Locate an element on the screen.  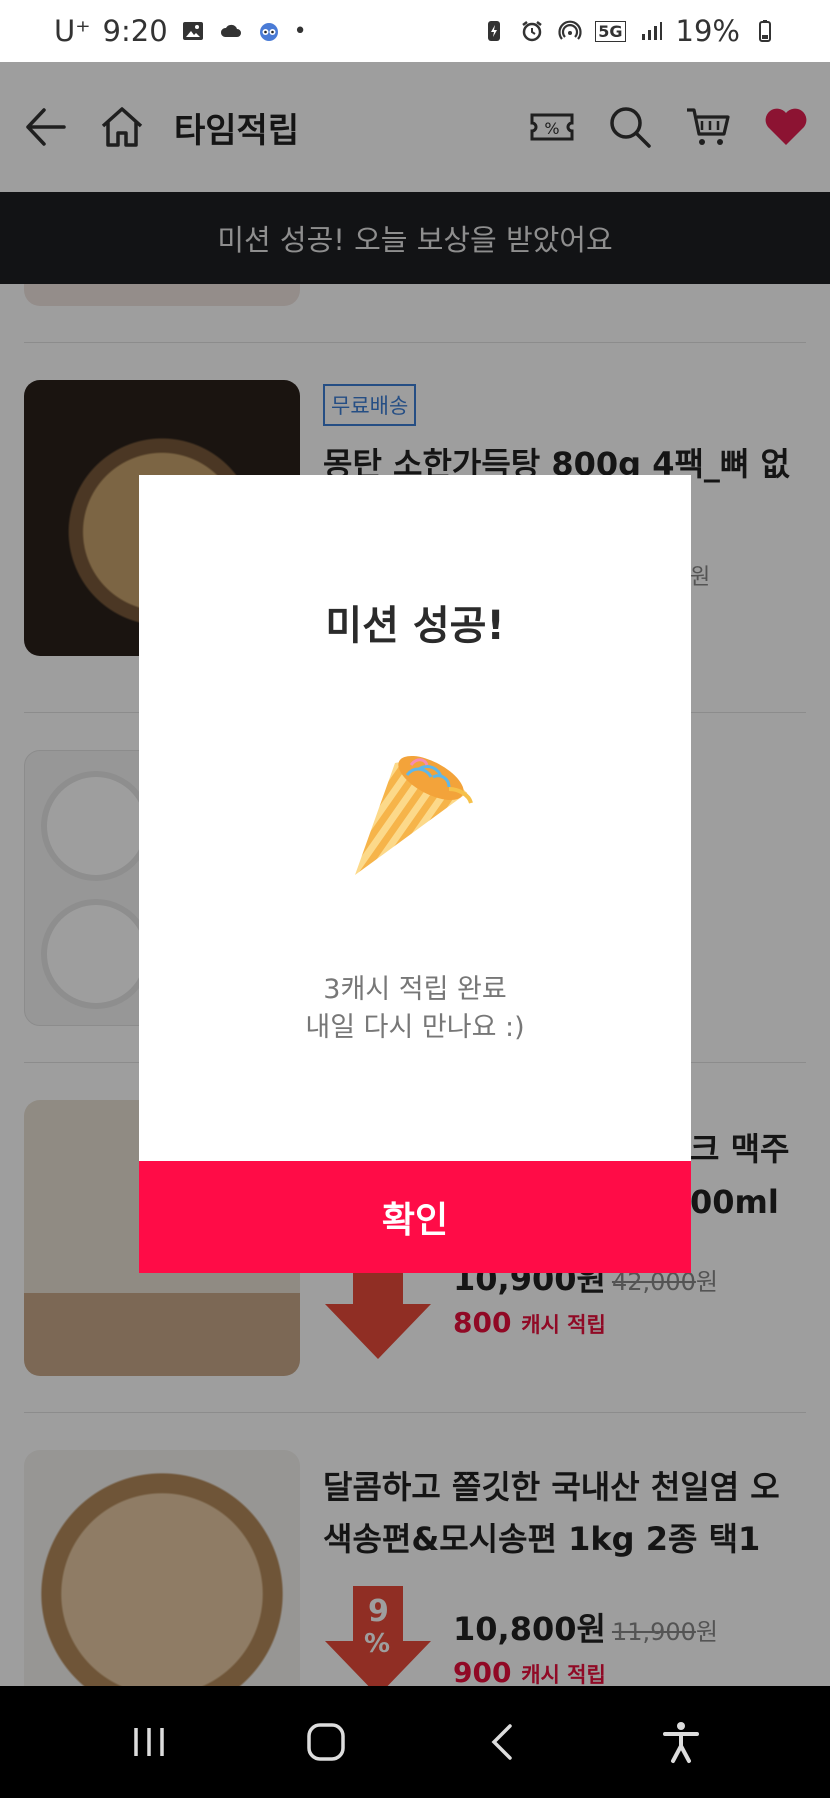
status-right: 5G 19% is located at coordinates (629, 31).